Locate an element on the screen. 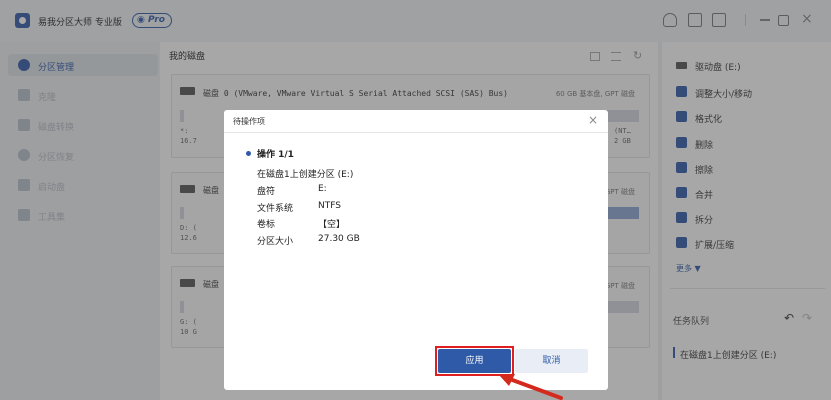  volume-label-key: 卷标 is located at coordinates (266, 225).